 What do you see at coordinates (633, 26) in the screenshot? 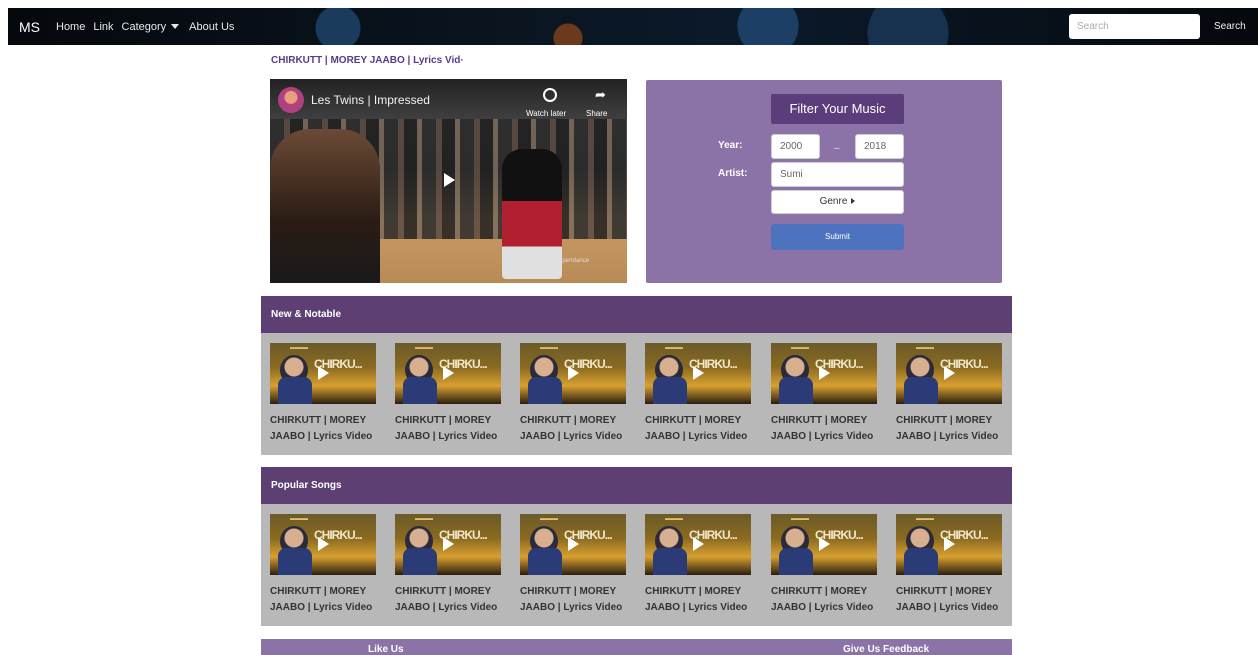
I see `top-navbar: MS Home Link Category About Us Search` at bounding box center [633, 26].